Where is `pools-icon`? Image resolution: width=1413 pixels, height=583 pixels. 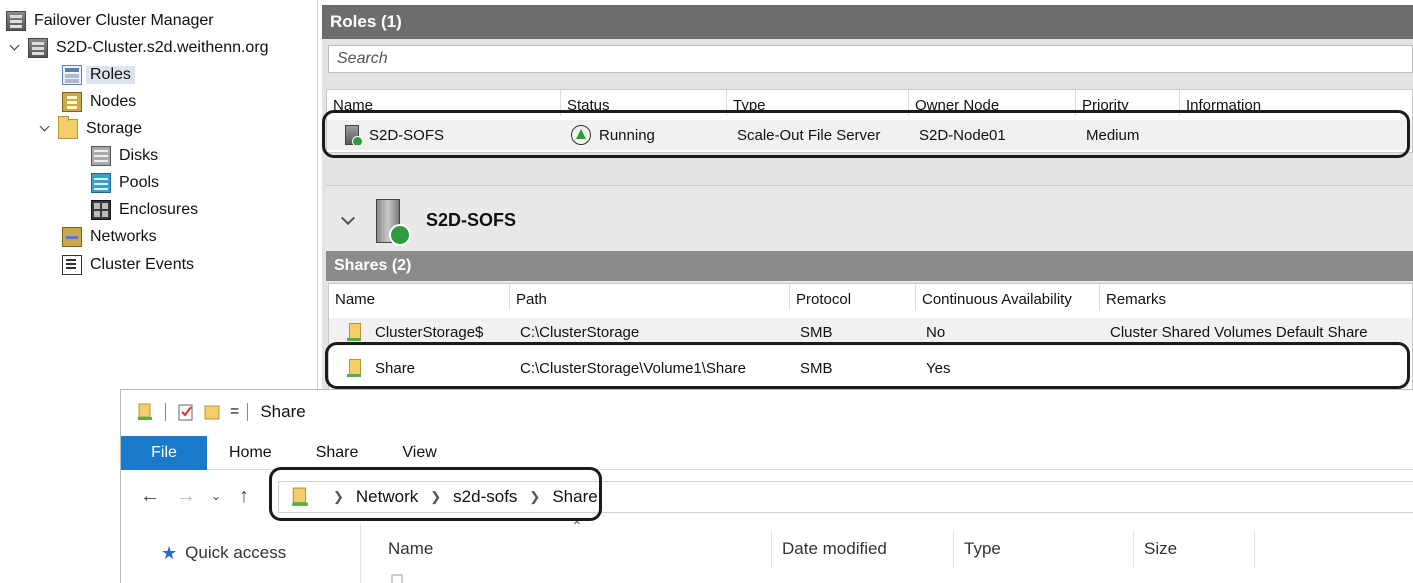
pools-icon is located at coordinates (101, 183).